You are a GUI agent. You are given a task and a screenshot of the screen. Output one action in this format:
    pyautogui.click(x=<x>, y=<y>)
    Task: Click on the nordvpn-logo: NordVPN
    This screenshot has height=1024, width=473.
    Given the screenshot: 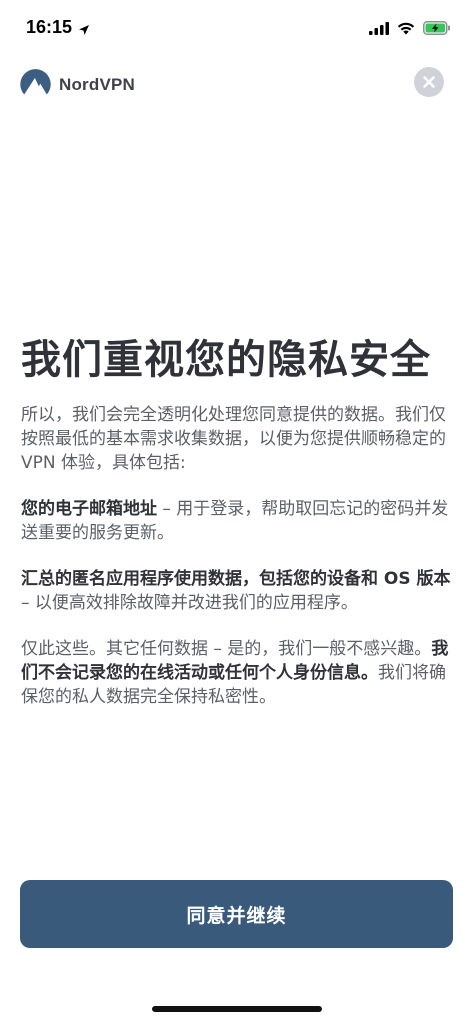 What is the action you would take?
    pyautogui.click(x=77, y=84)
    